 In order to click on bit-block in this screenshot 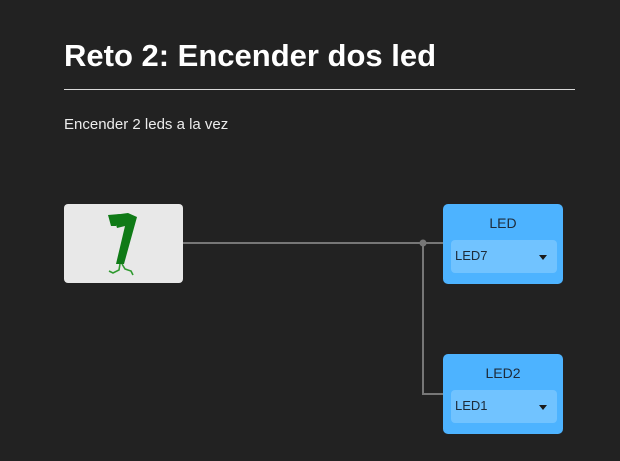, I will do `click(123, 243)`.